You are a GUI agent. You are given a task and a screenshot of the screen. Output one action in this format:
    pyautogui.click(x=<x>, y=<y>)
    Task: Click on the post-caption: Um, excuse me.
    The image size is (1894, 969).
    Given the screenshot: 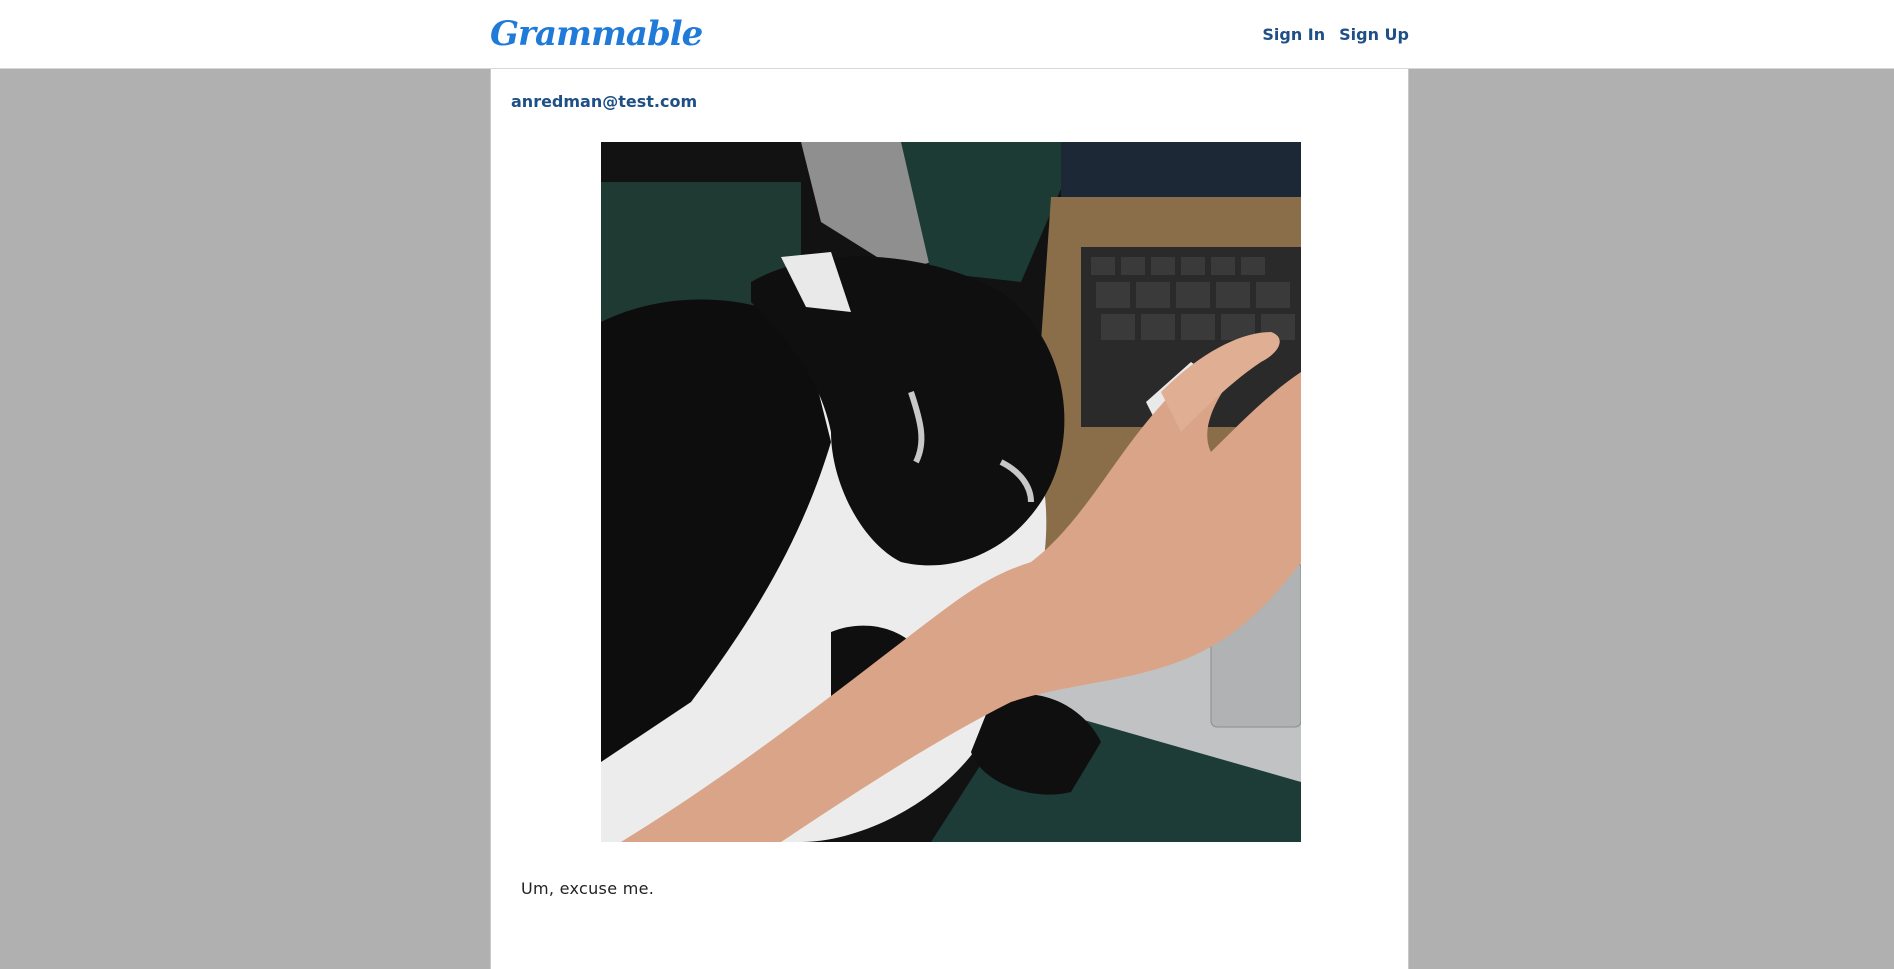 What is the action you would take?
    pyautogui.click(x=588, y=888)
    